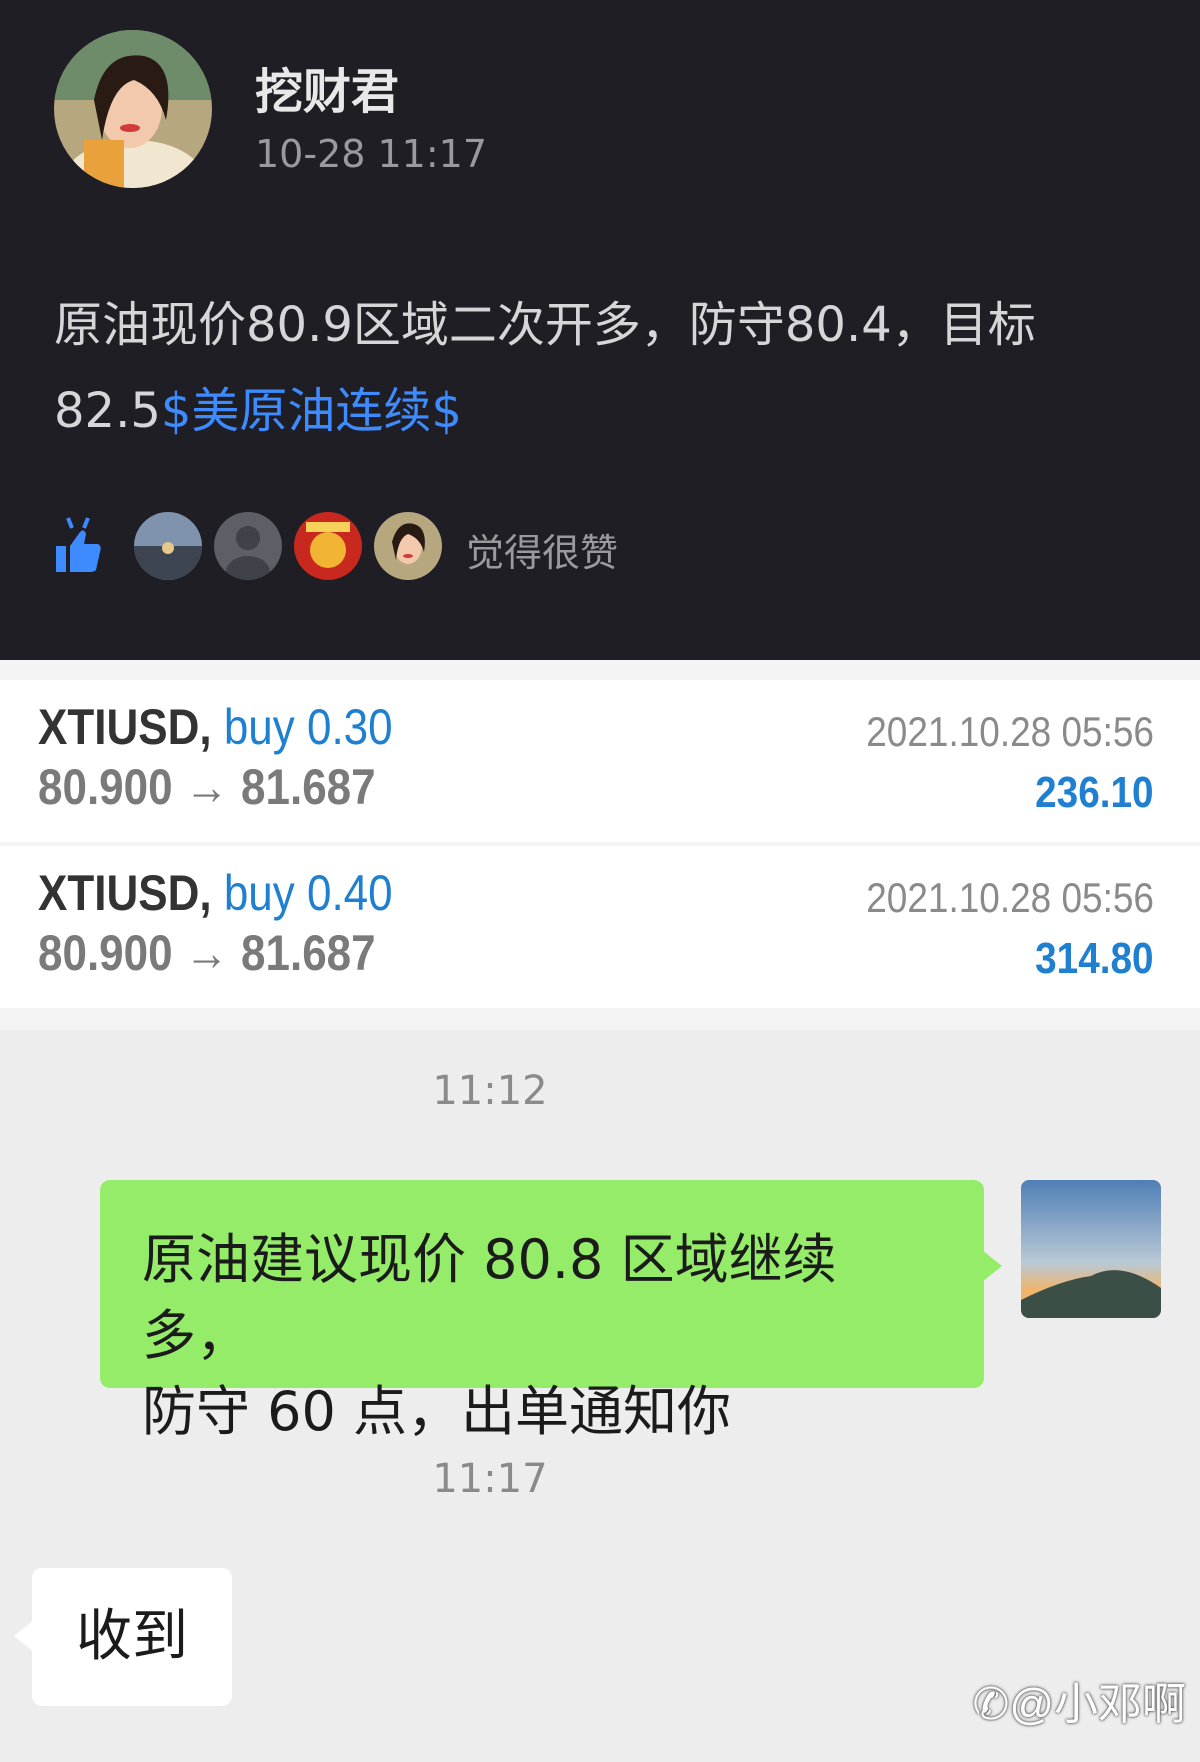 This screenshot has width=1200, height=1762. I want to click on chat-timestamp: 11:12, so click(490, 1091).